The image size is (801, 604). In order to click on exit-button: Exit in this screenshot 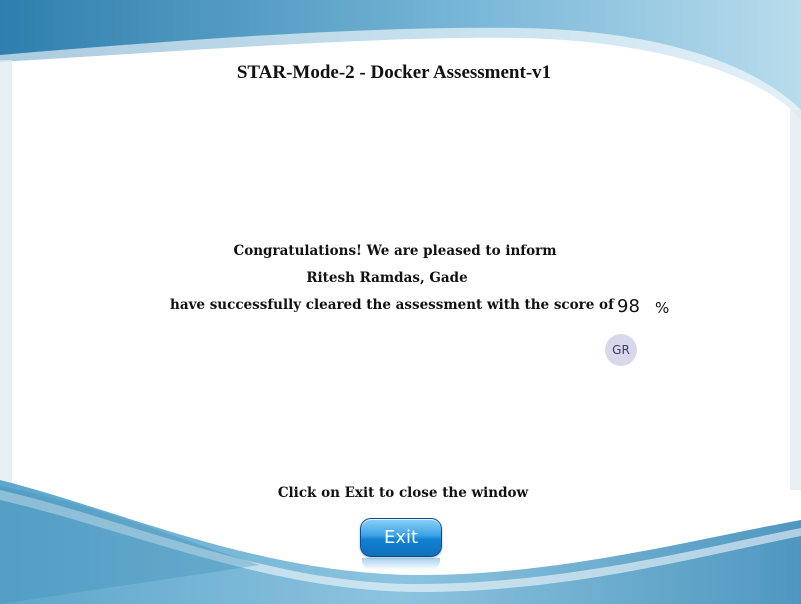, I will do `click(401, 537)`.